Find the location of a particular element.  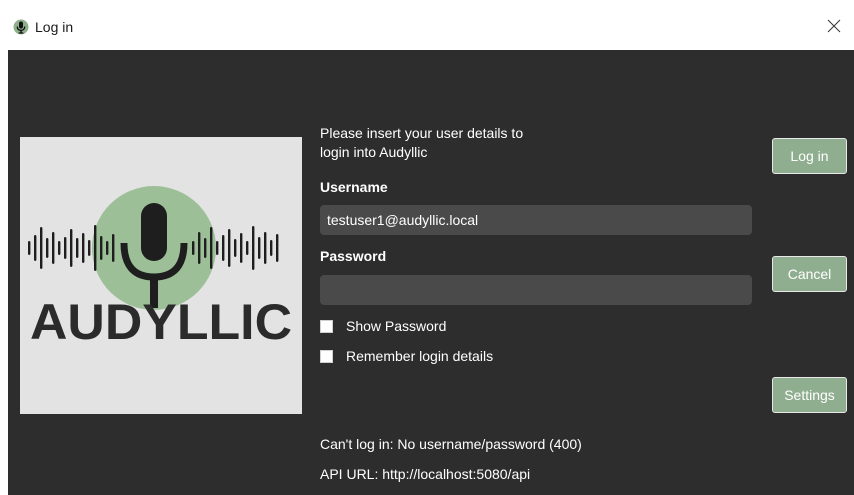

close-icon is located at coordinates (834, 28).